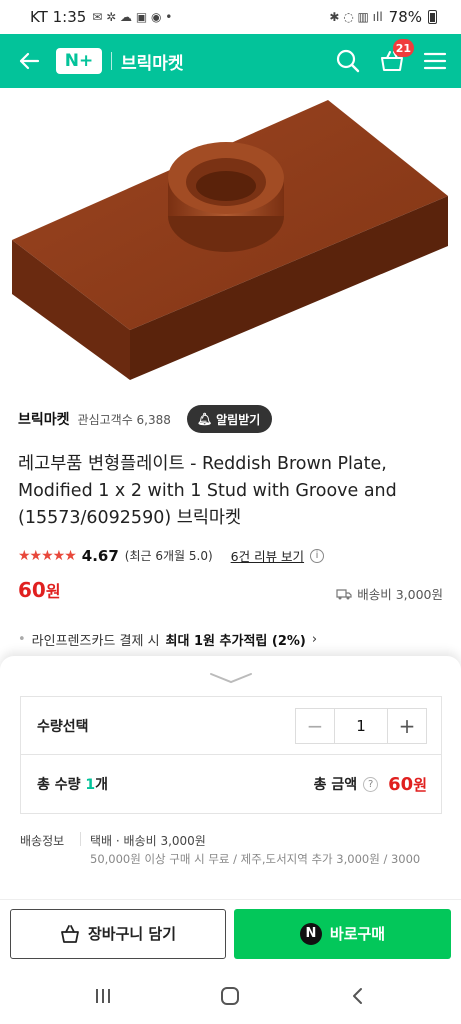 This screenshot has width=461, height=1024. I want to click on buy-now-button: N 바로구매, so click(342, 933).